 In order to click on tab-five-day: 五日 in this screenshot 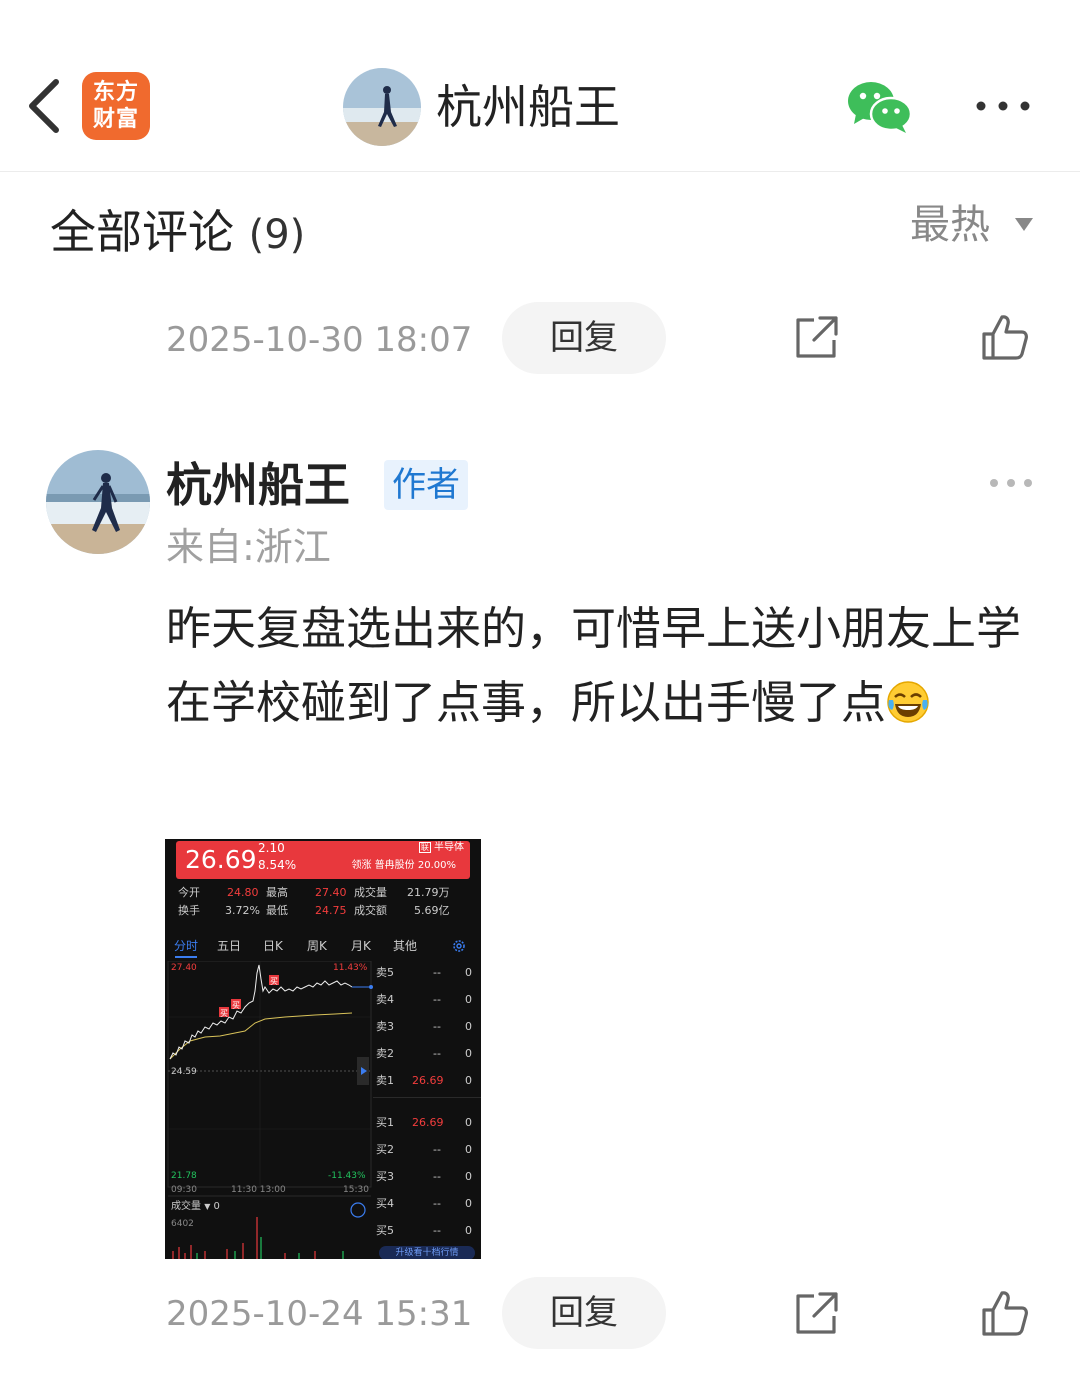, I will do `click(229, 946)`.